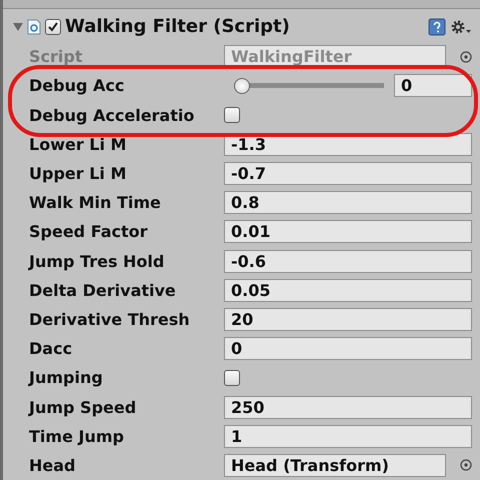  Describe the element at coordinates (348, 202) in the screenshot. I see `number-field: 0.8` at that location.